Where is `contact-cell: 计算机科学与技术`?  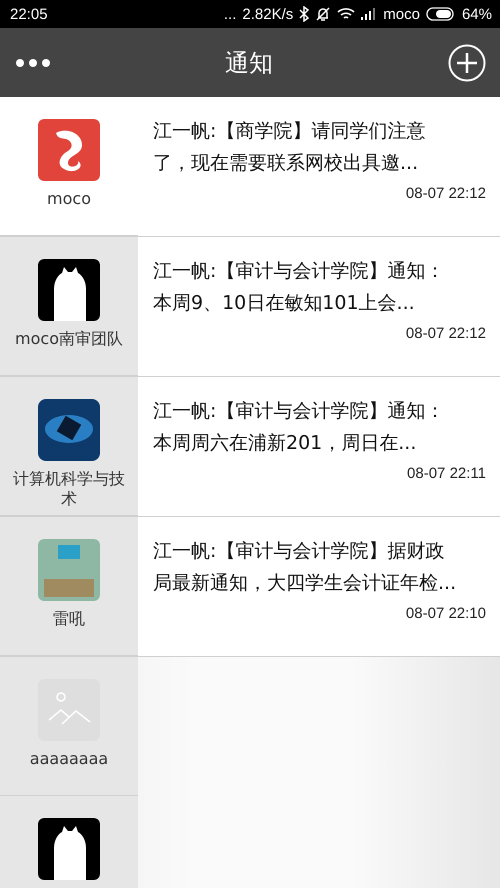
contact-cell: 计算机科学与技术 is located at coordinates (69, 446).